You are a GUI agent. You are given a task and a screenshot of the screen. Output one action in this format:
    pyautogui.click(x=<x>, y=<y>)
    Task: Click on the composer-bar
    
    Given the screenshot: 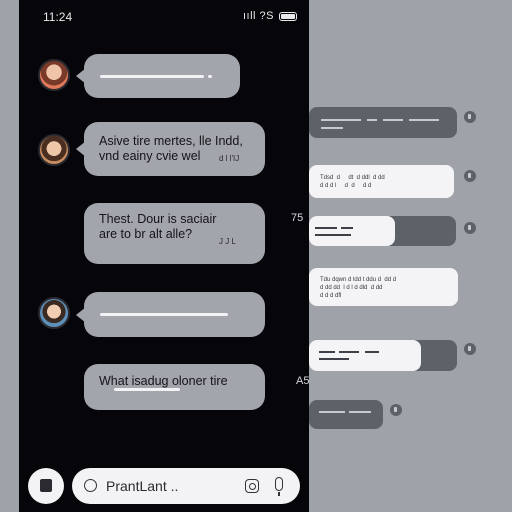 What is the action you would take?
    pyautogui.click(x=186, y=486)
    